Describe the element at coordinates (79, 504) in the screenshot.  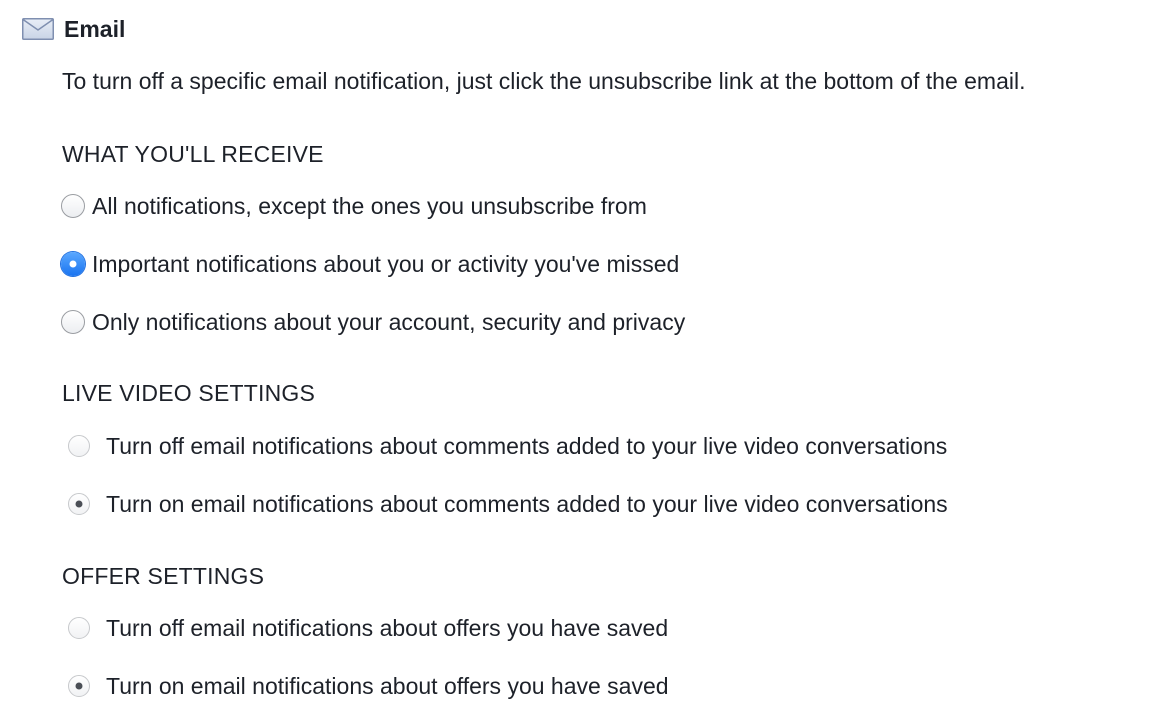
I see `radio-live-video-on` at that location.